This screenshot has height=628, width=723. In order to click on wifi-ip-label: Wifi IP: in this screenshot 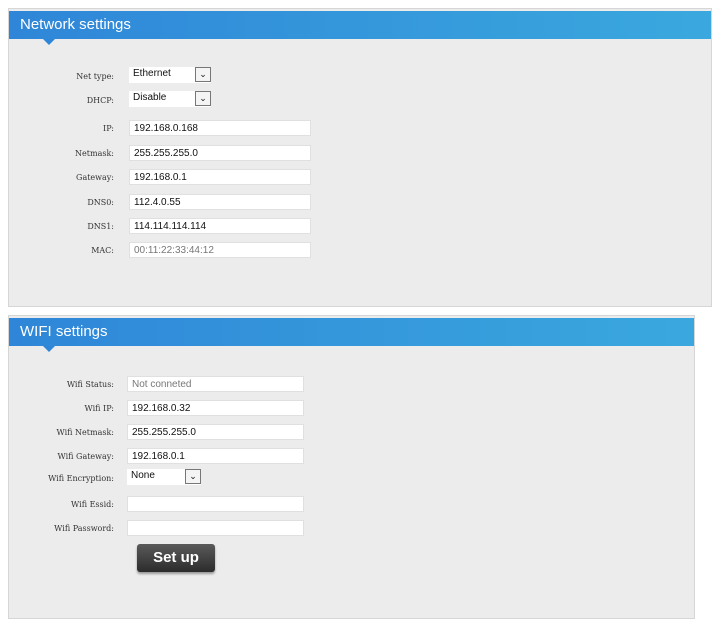, I will do `click(99, 408)`.